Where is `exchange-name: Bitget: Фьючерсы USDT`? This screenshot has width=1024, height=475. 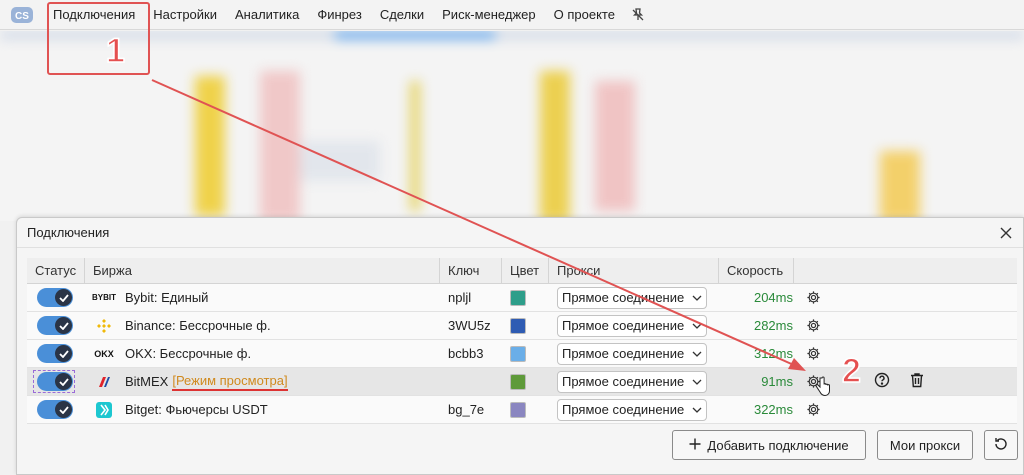
exchange-name: Bitget: Фьючерсы USDT is located at coordinates (196, 409).